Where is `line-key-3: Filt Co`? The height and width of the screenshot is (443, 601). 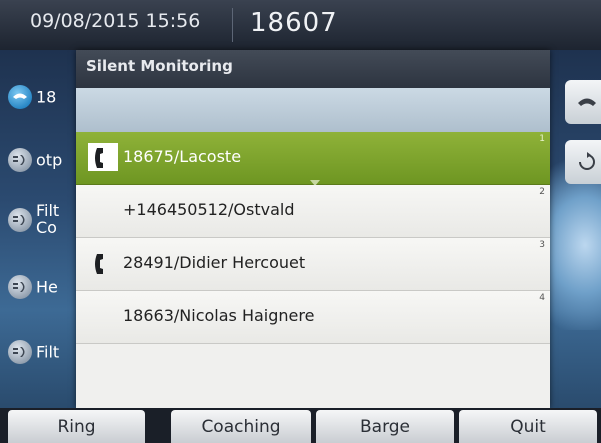 line-key-3: Filt Co is located at coordinates (33, 219).